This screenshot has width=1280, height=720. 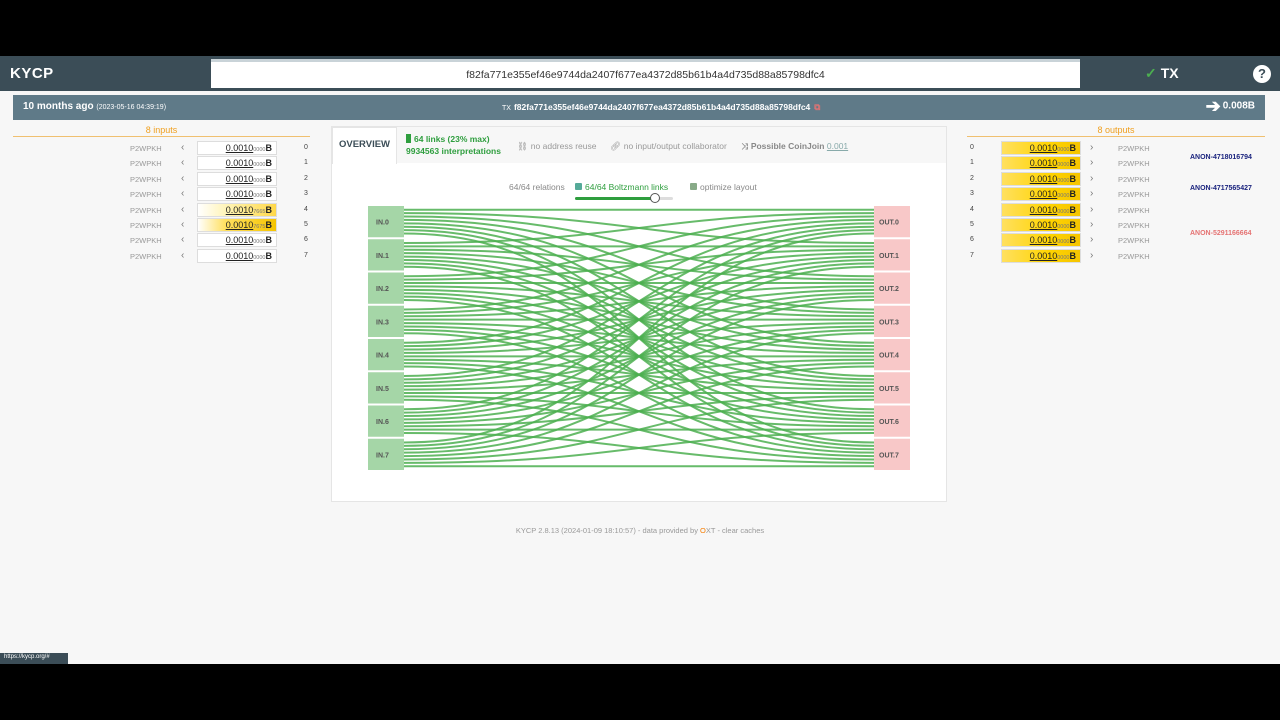 I want to click on input-row: P2WPKH ‹ 0.00100000B 0, so click(x=161, y=148).